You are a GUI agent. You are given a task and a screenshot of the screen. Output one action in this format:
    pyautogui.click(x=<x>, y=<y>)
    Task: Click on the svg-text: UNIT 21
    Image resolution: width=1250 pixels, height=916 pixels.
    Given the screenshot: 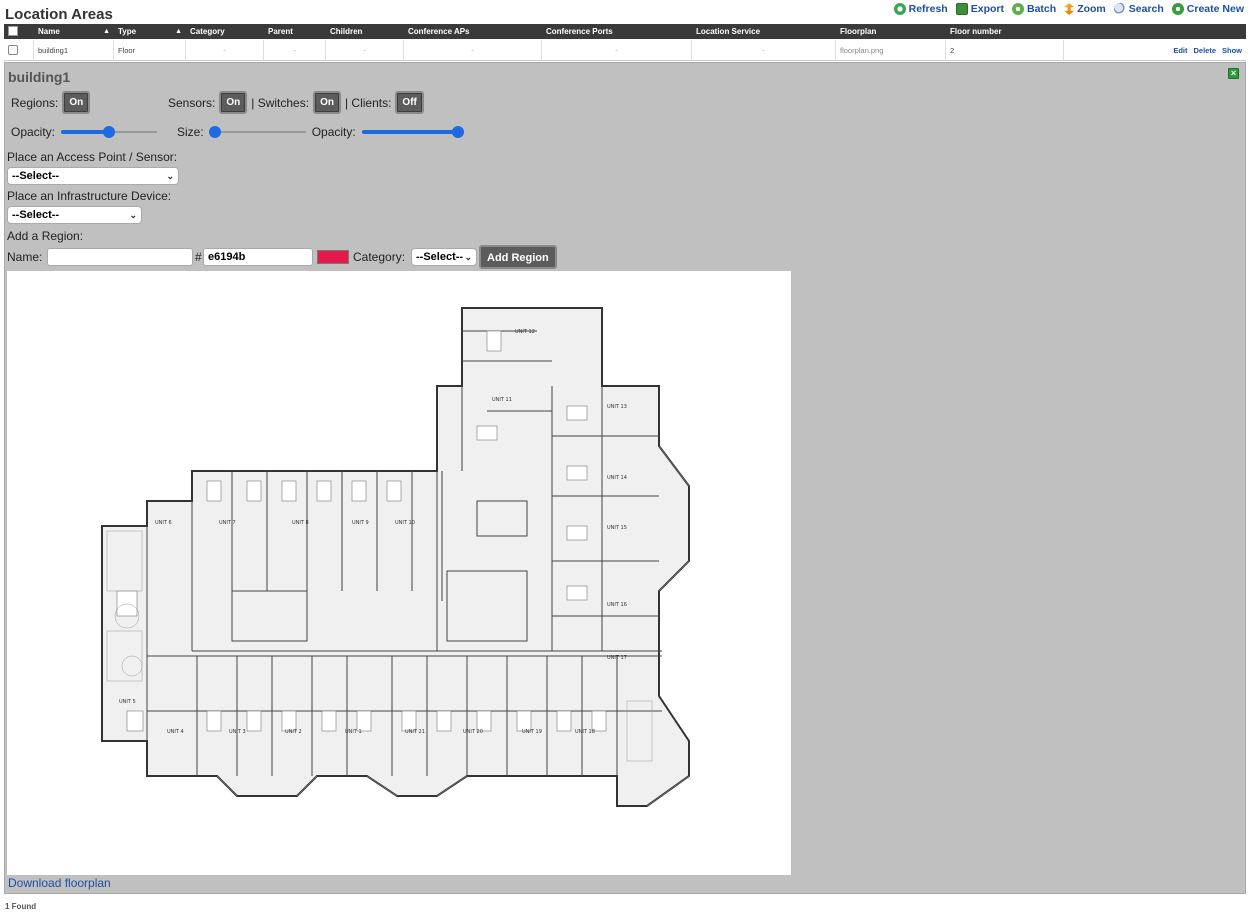 What is the action you would take?
    pyautogui.click(x=415, y=732)
    